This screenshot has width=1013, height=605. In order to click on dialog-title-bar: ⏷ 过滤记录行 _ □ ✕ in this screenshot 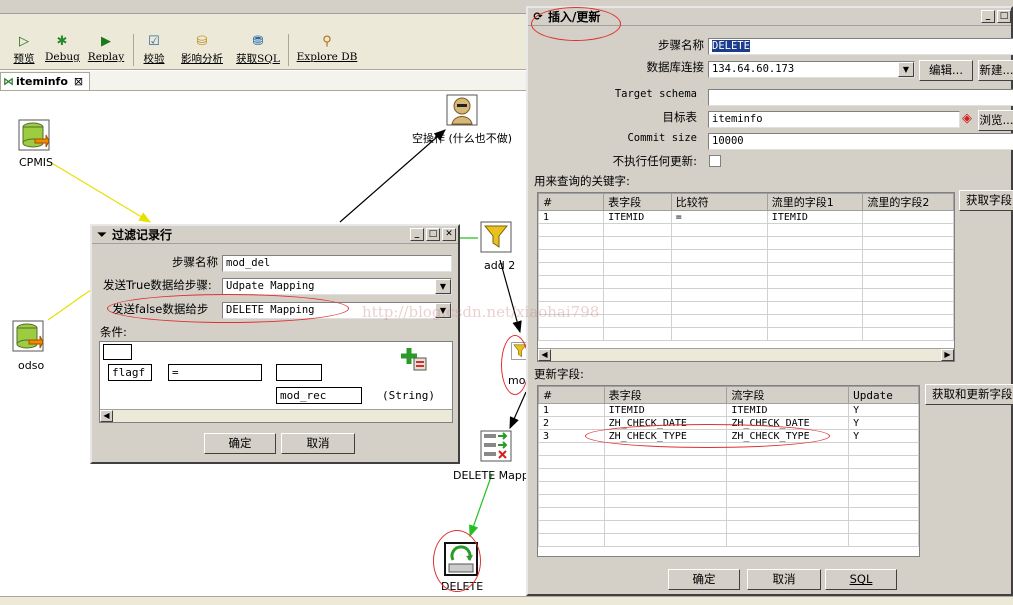, I will do `click(275, 235)`.